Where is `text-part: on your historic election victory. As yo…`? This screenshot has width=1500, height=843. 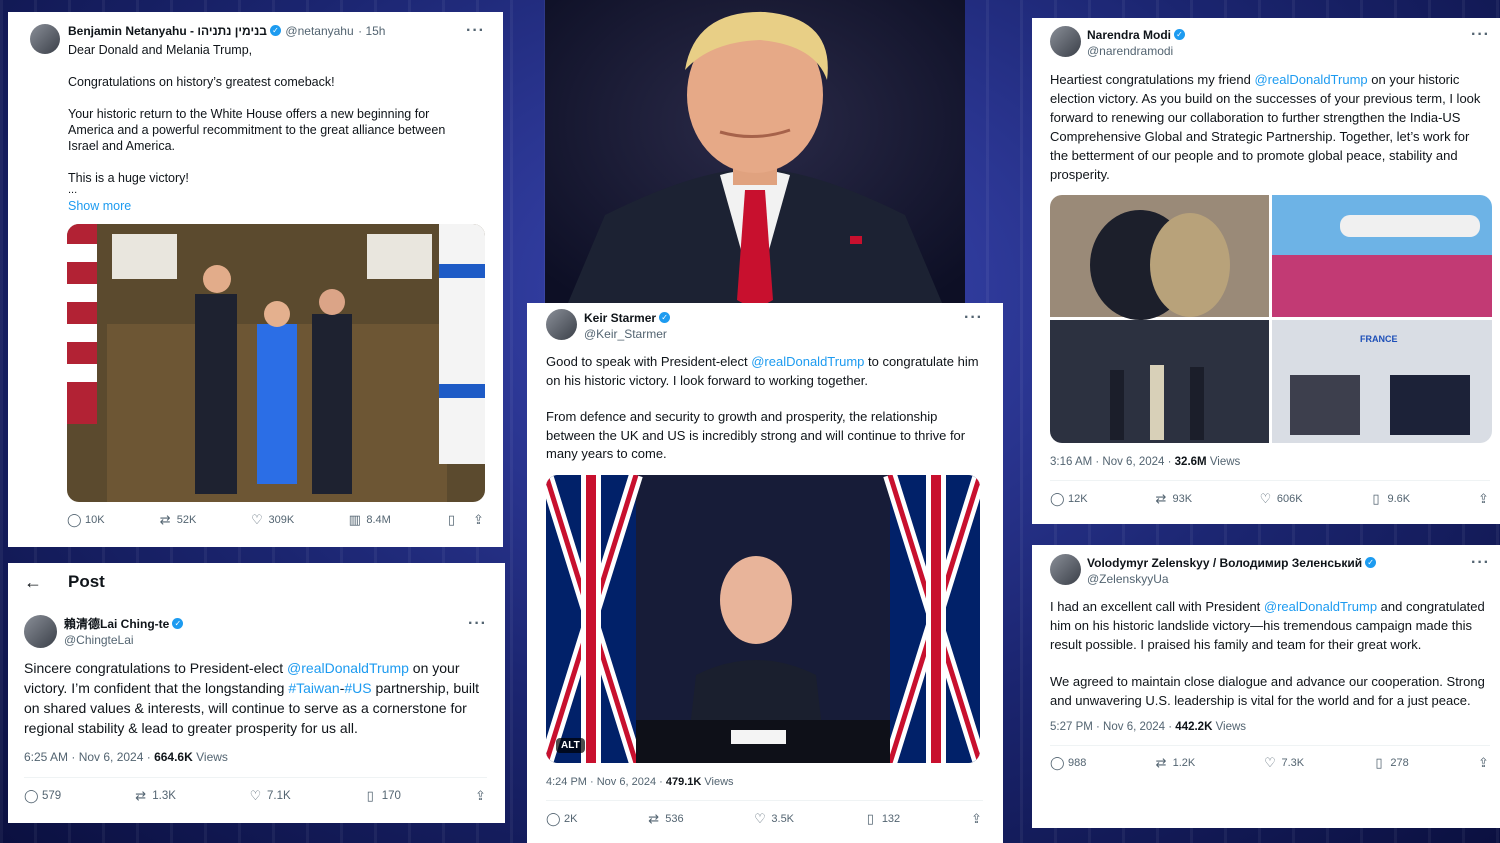
text-part: on your historic election victory. As yo… is located at coordinates (1265, 127).